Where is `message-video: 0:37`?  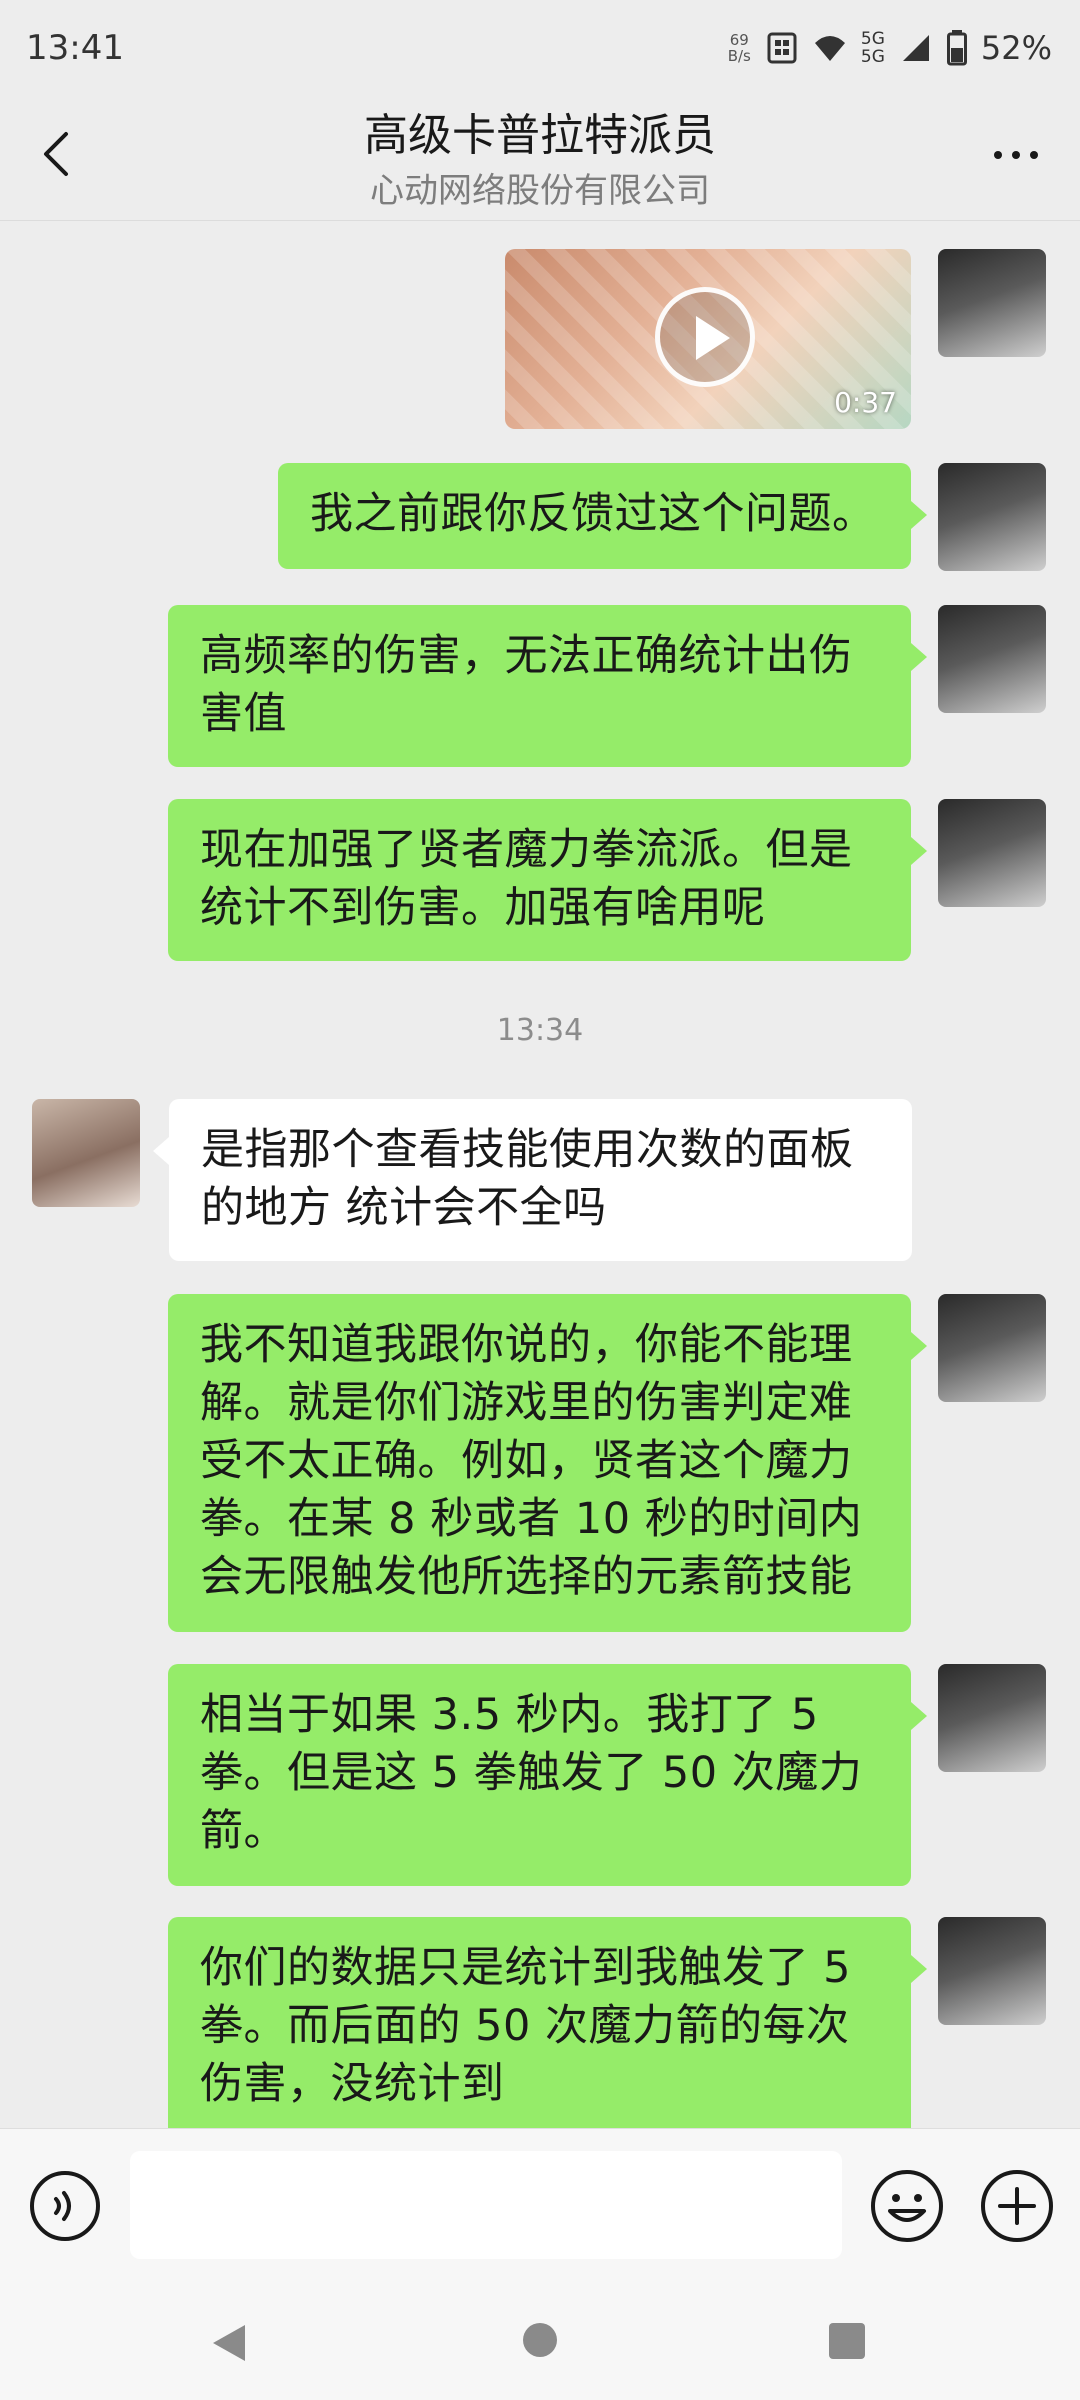 message-video: 0:37 is located at coordinates (540, 331).